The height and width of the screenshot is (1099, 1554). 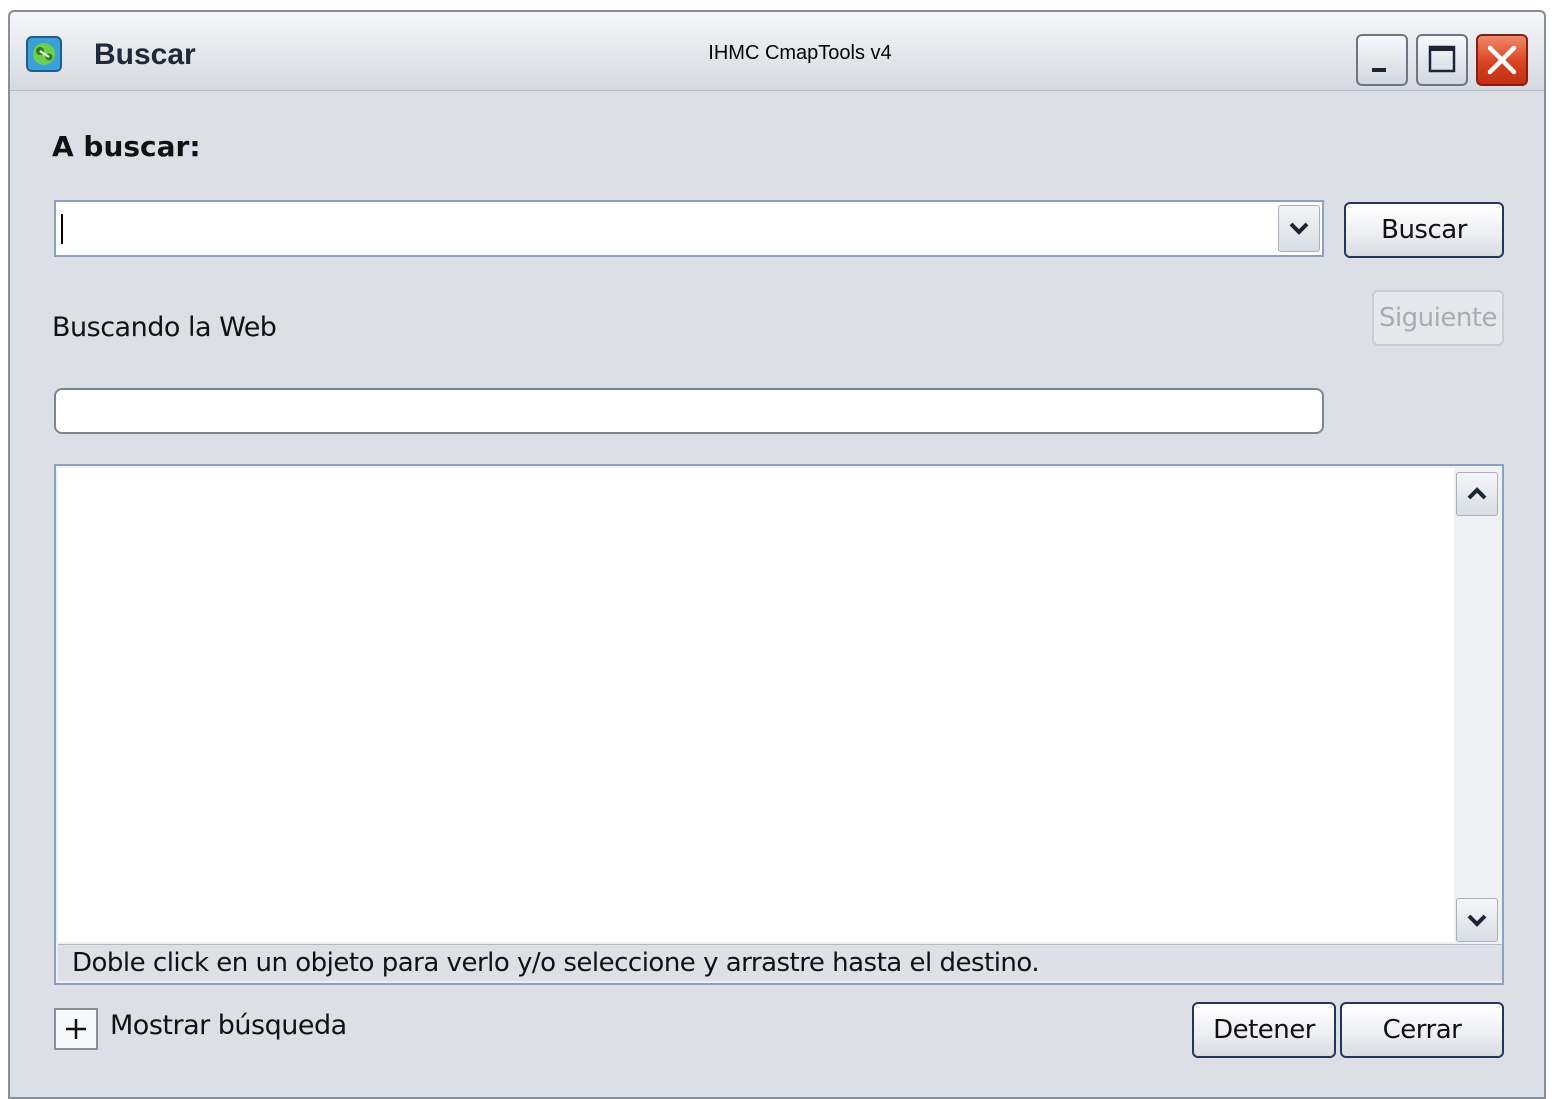 I want to click on maximize-button, so click(x=1442, y=60).